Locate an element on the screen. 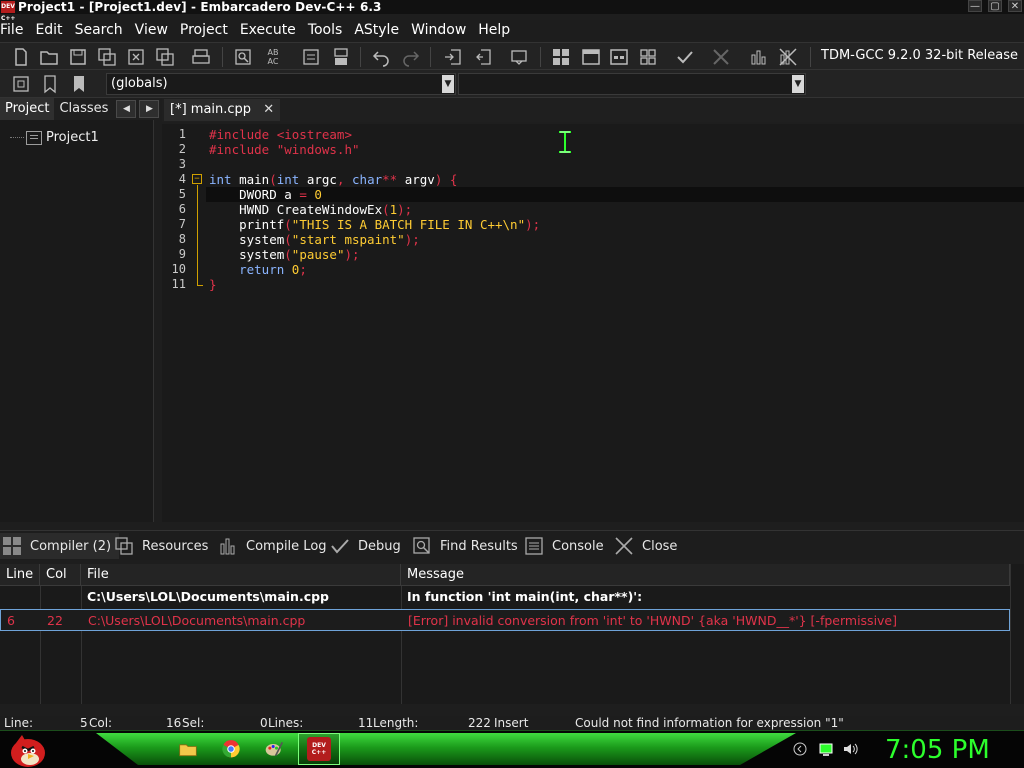  insert-icon is located at coordinates (21, 84).